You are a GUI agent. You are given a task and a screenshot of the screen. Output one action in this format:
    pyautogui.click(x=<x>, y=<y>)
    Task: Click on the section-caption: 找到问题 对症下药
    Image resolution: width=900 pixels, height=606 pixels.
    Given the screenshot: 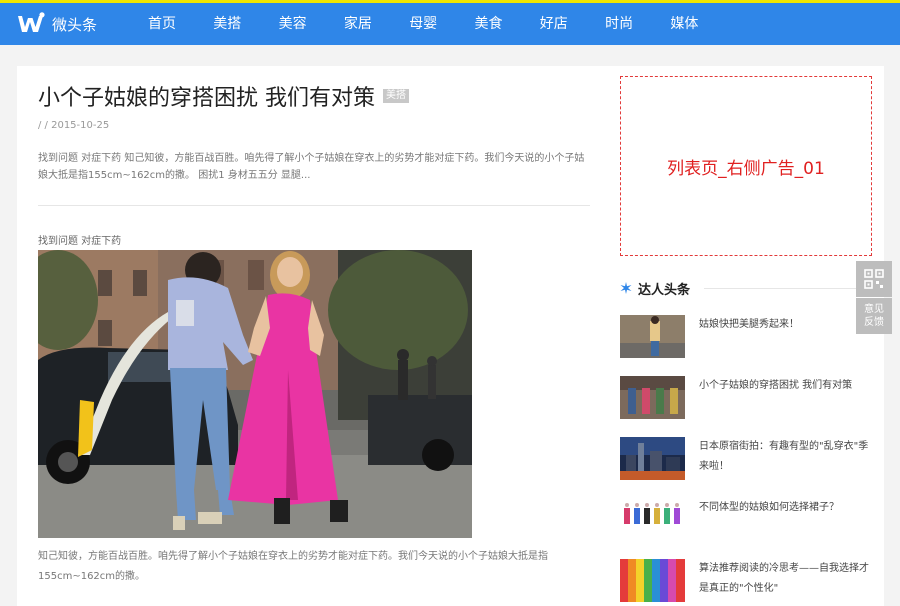 What is the action you would take?
    pyautogui.click(x=80, y=241)
    